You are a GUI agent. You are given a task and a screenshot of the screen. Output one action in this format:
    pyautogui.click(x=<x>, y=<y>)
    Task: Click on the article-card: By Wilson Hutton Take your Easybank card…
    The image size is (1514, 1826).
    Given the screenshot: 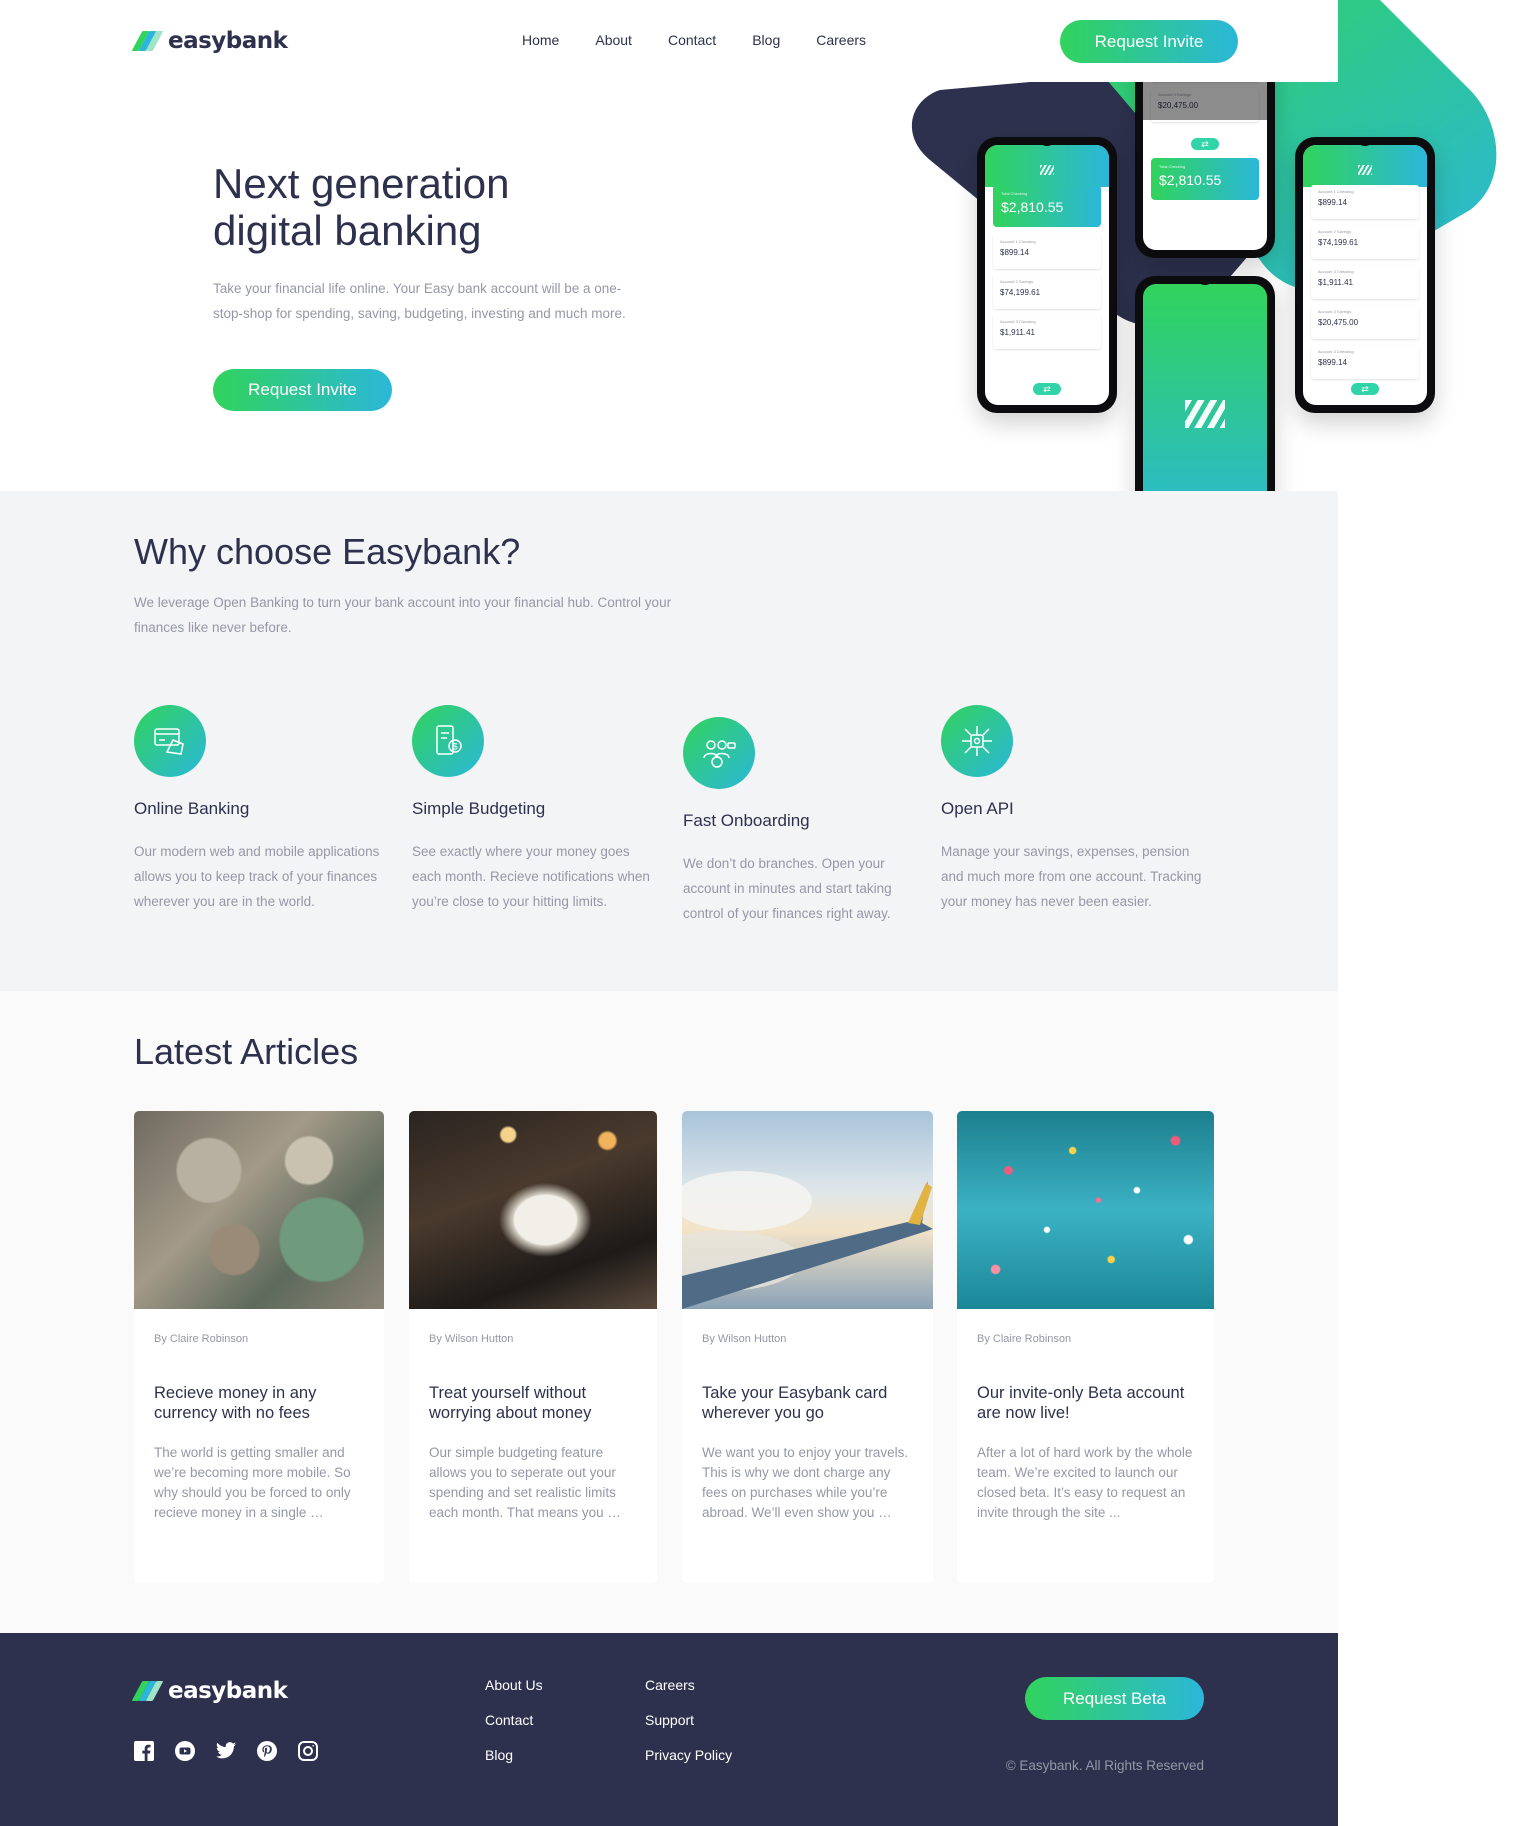 What is the action you would take?
    pyautogui.click(x=807, y=1347)
    